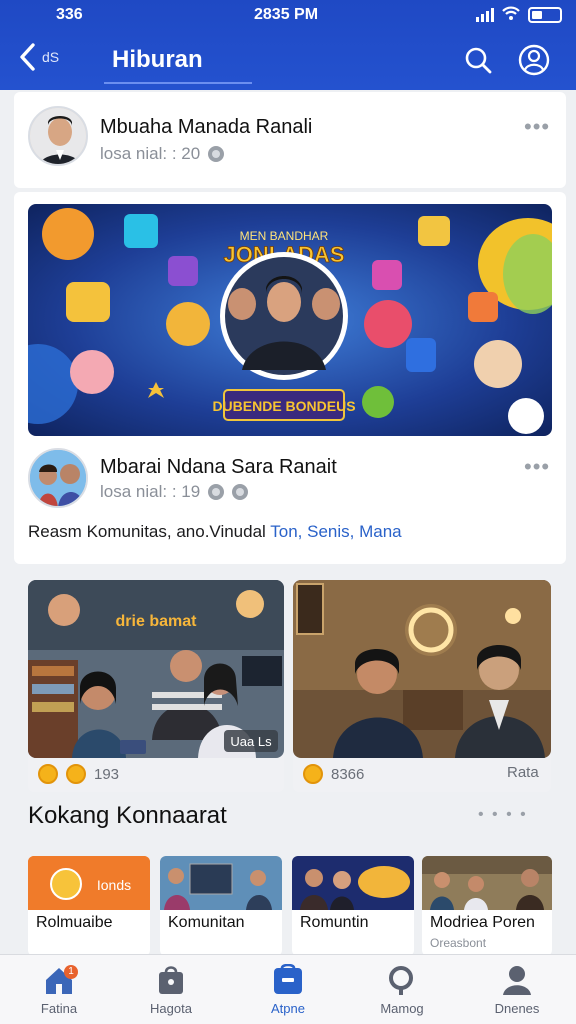 This screenshot has width=576, height=1024. What do you see at coordinates (348, 774) in the screenshot?
I see `reaction-count: 8366` at bounding box center [348, 774].